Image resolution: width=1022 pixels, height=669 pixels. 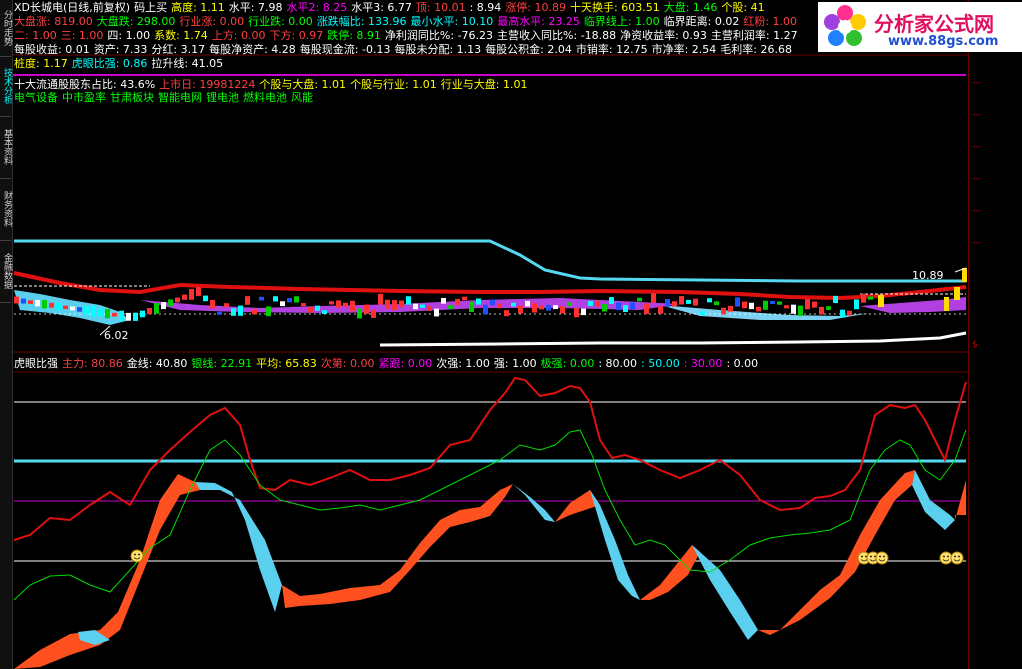 I want to click on info-field: 分红: 3.17, so click(x=178, y=49).